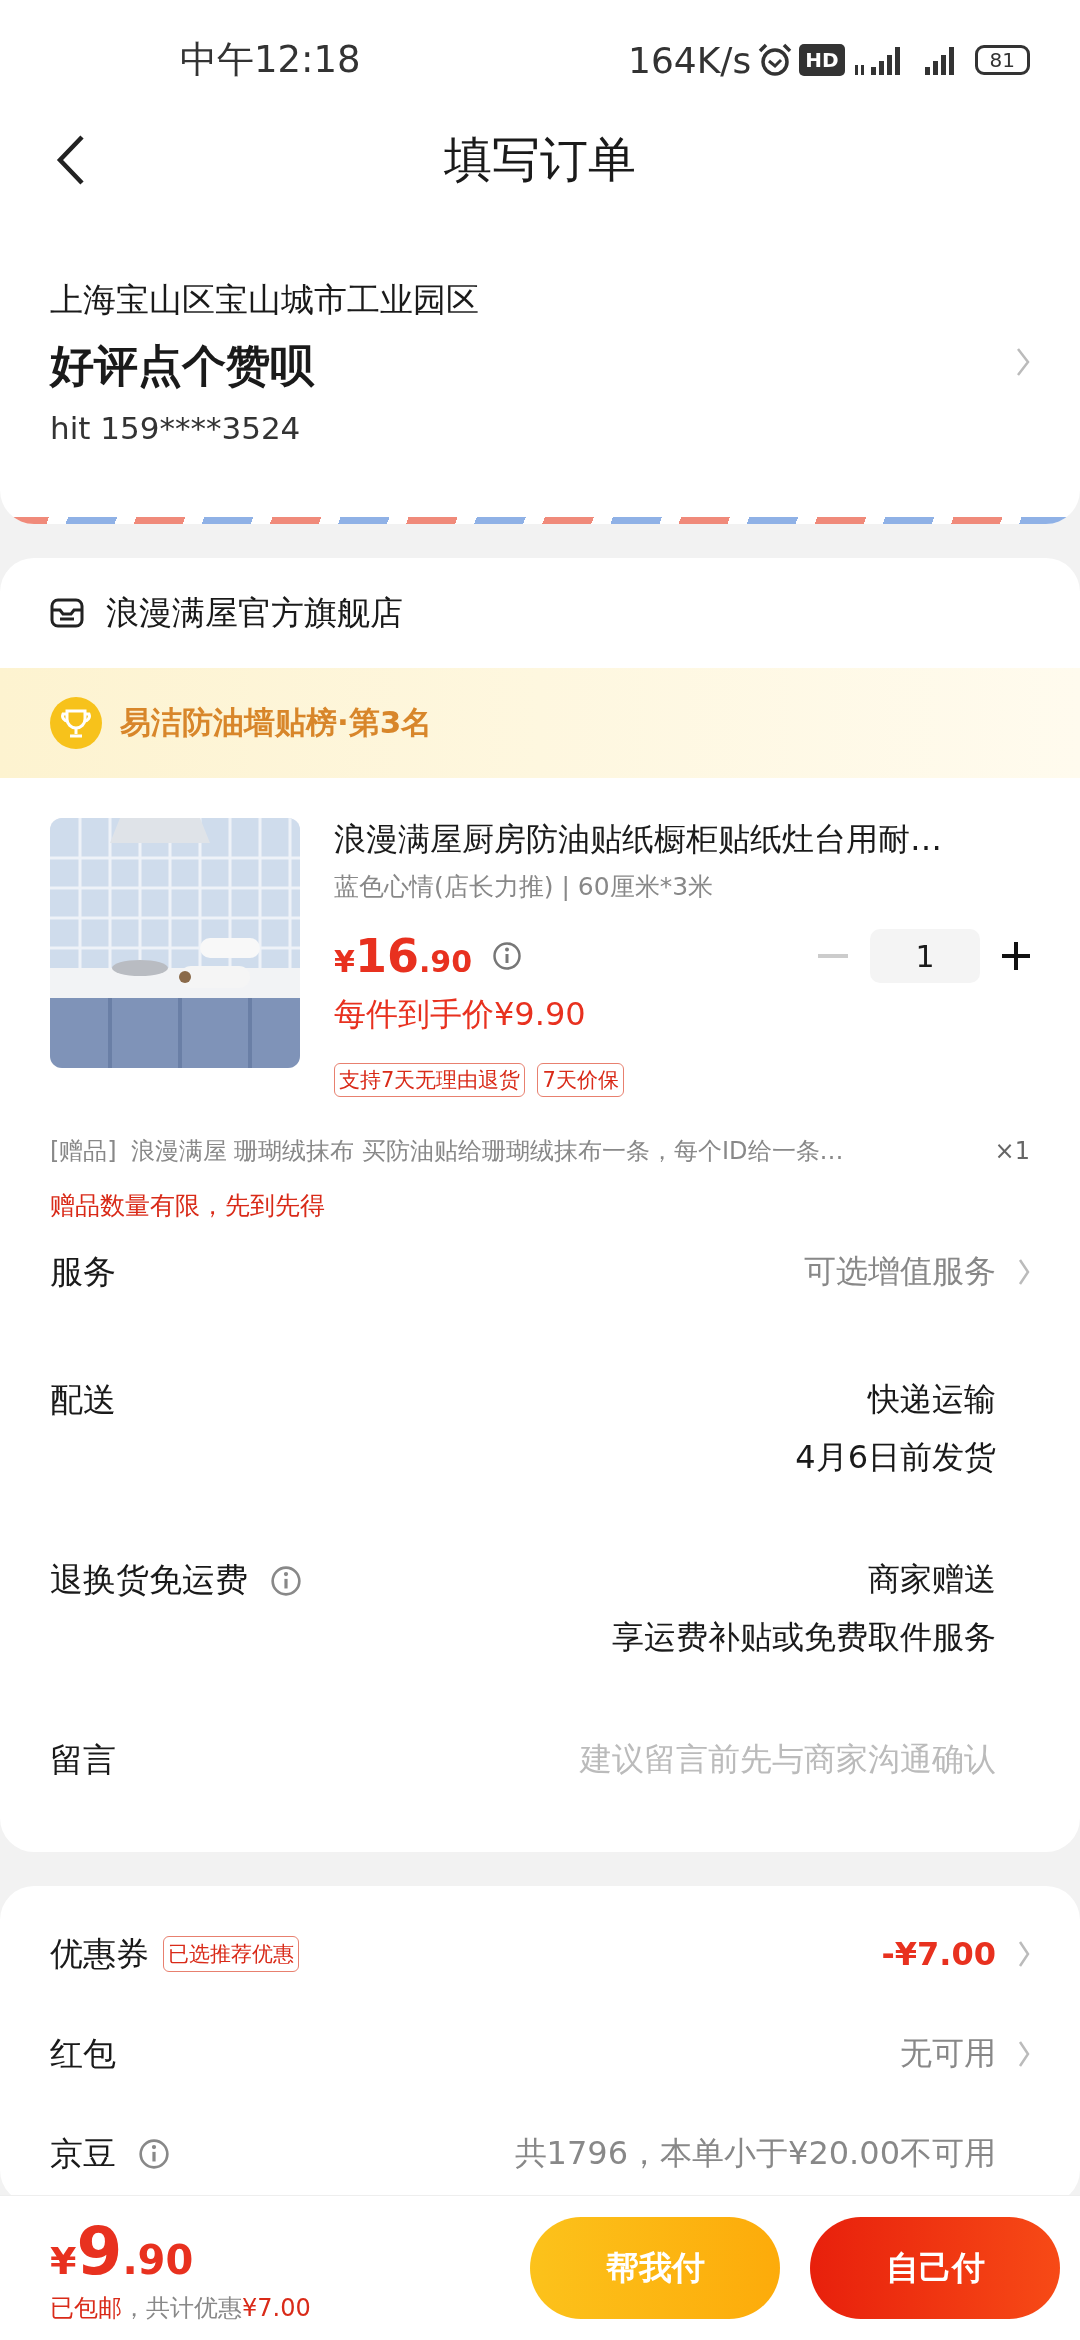 The height and width of the screenshot is (2340, 1080). Describe the element at coordinates (460, 1014) in the screenshot. I see `unit-price: 每件到手价¥9.90` at that location.